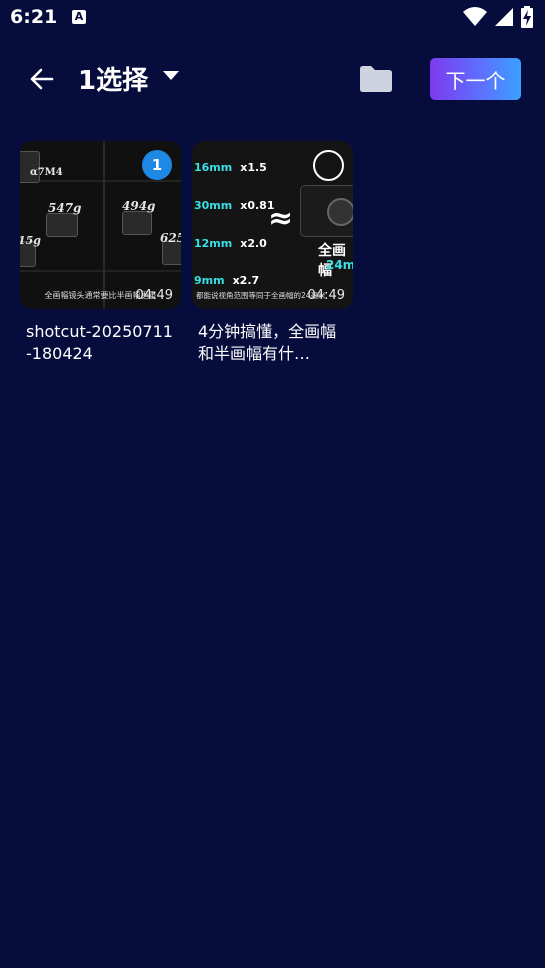 The height and width of the screenshot is (968, 545). I want to click on crop-factor: x2.0, so click(253, 243).